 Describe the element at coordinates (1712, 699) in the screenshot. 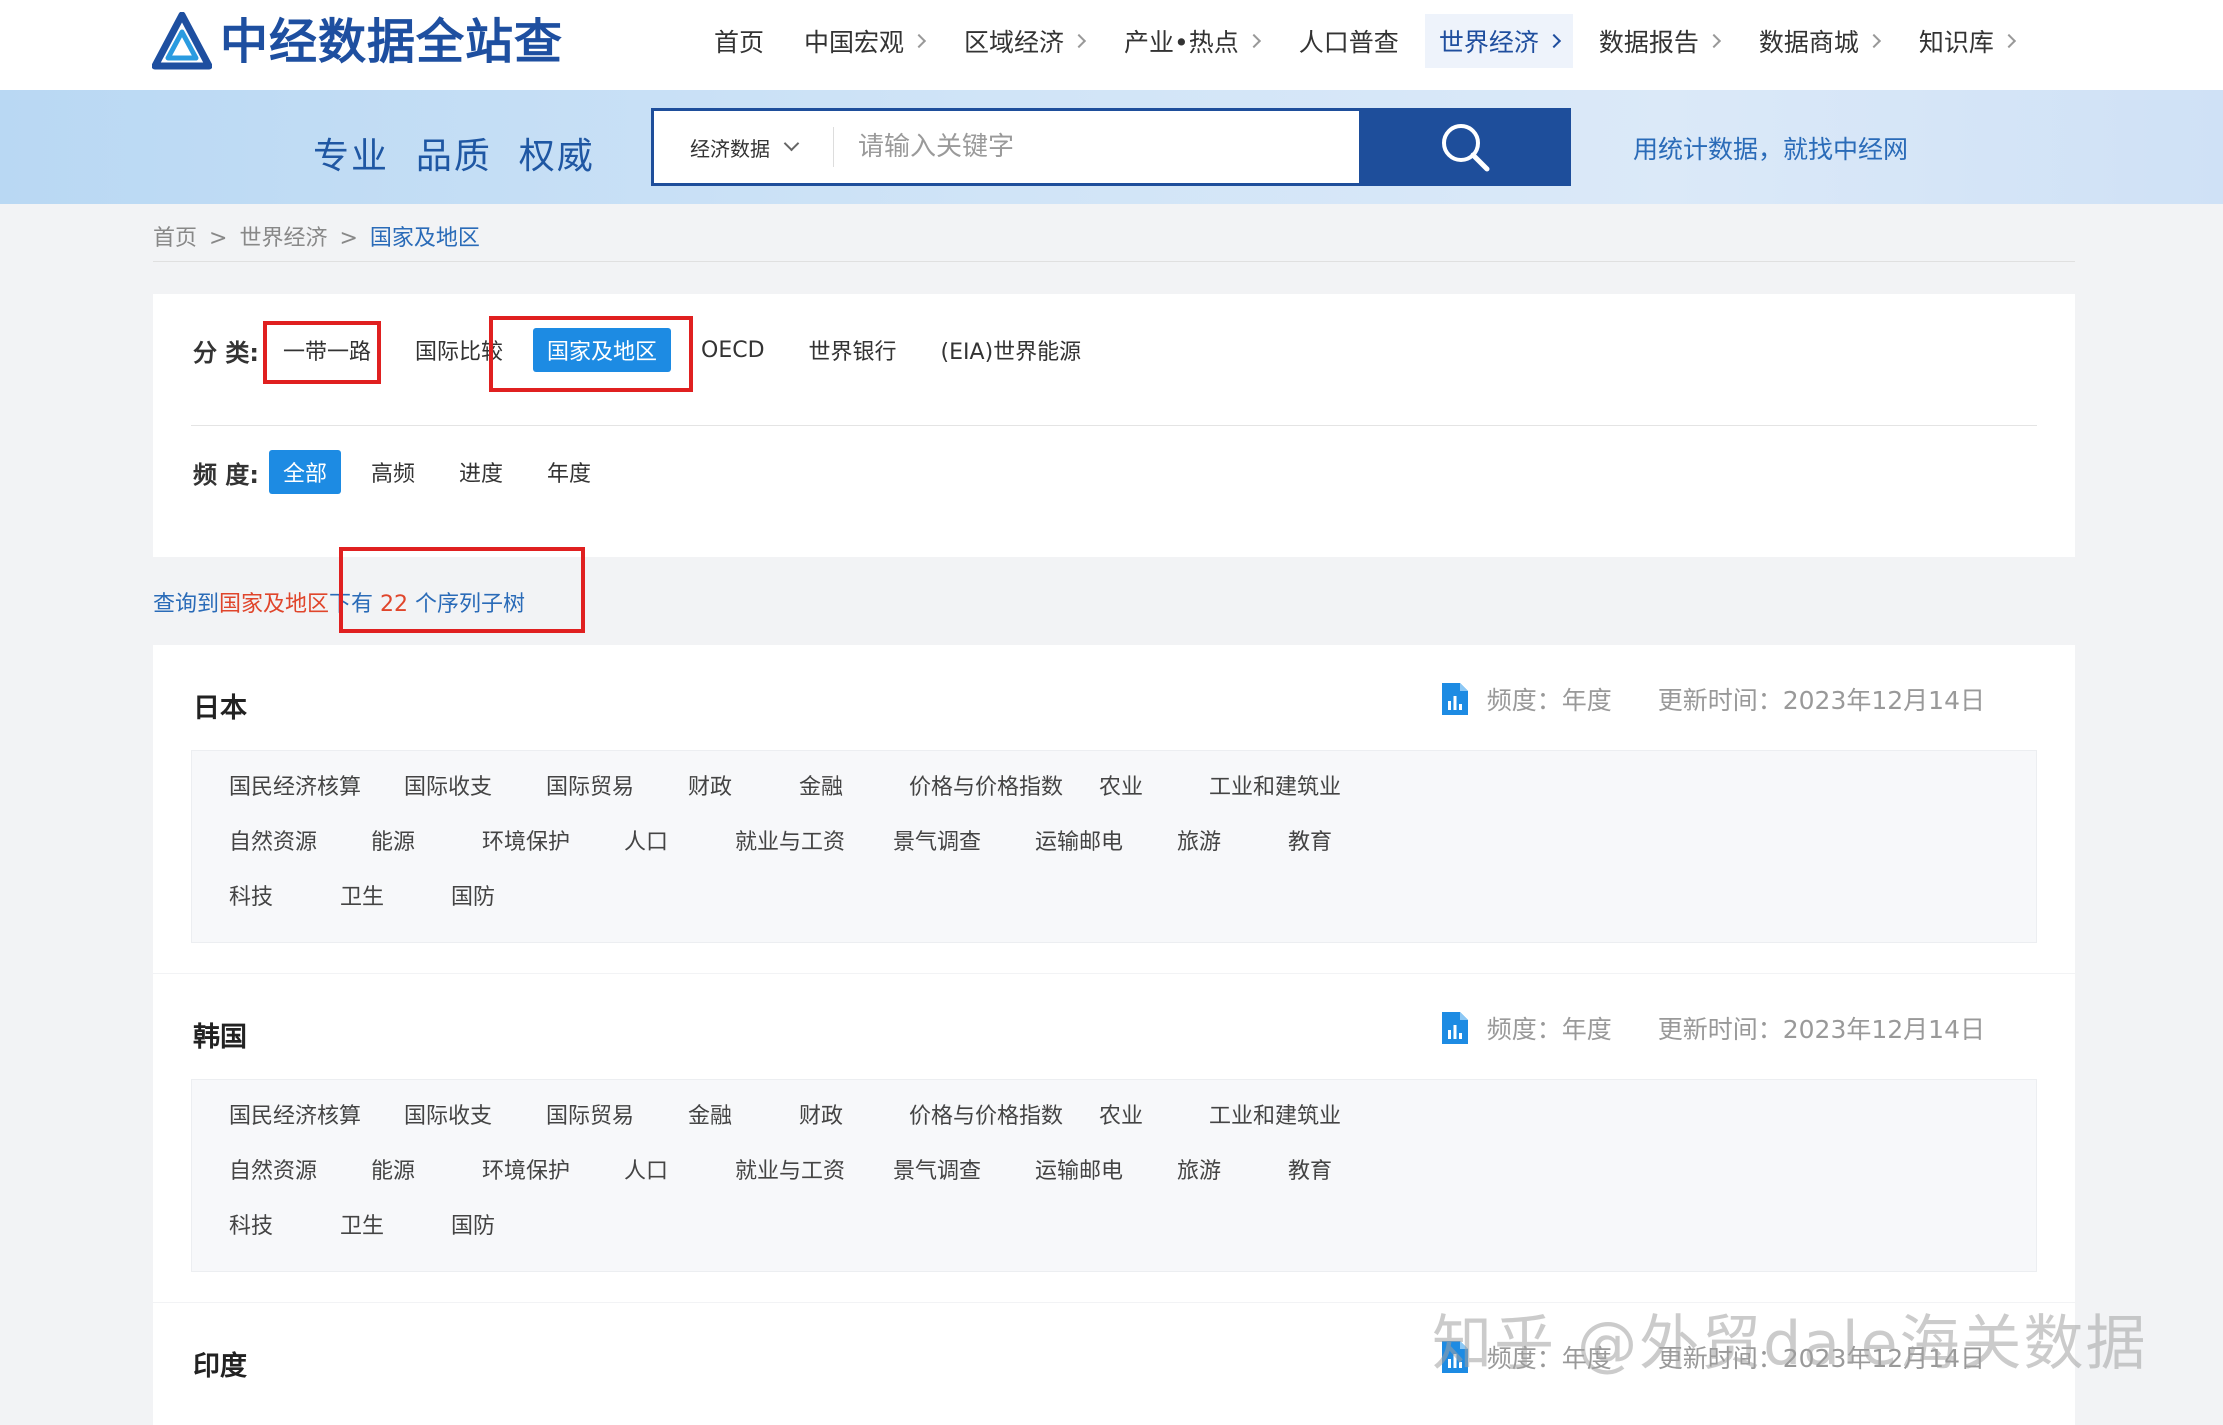

I see `card-meta: 频度：年度 更新时间：2023年12月14日` at that location.